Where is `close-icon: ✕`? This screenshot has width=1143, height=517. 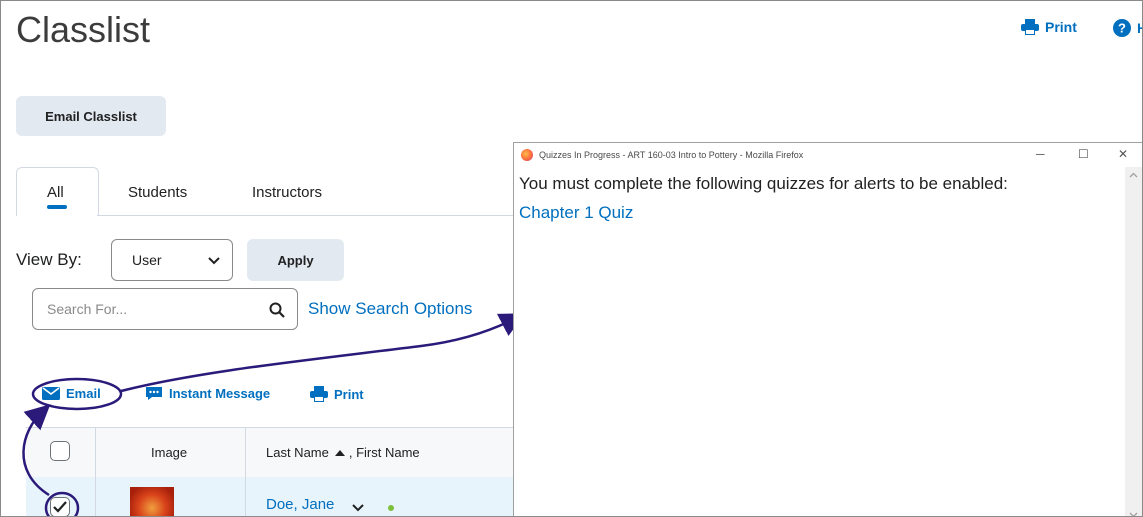 close-icon: ✕ is located at coordinates (1123, 154).